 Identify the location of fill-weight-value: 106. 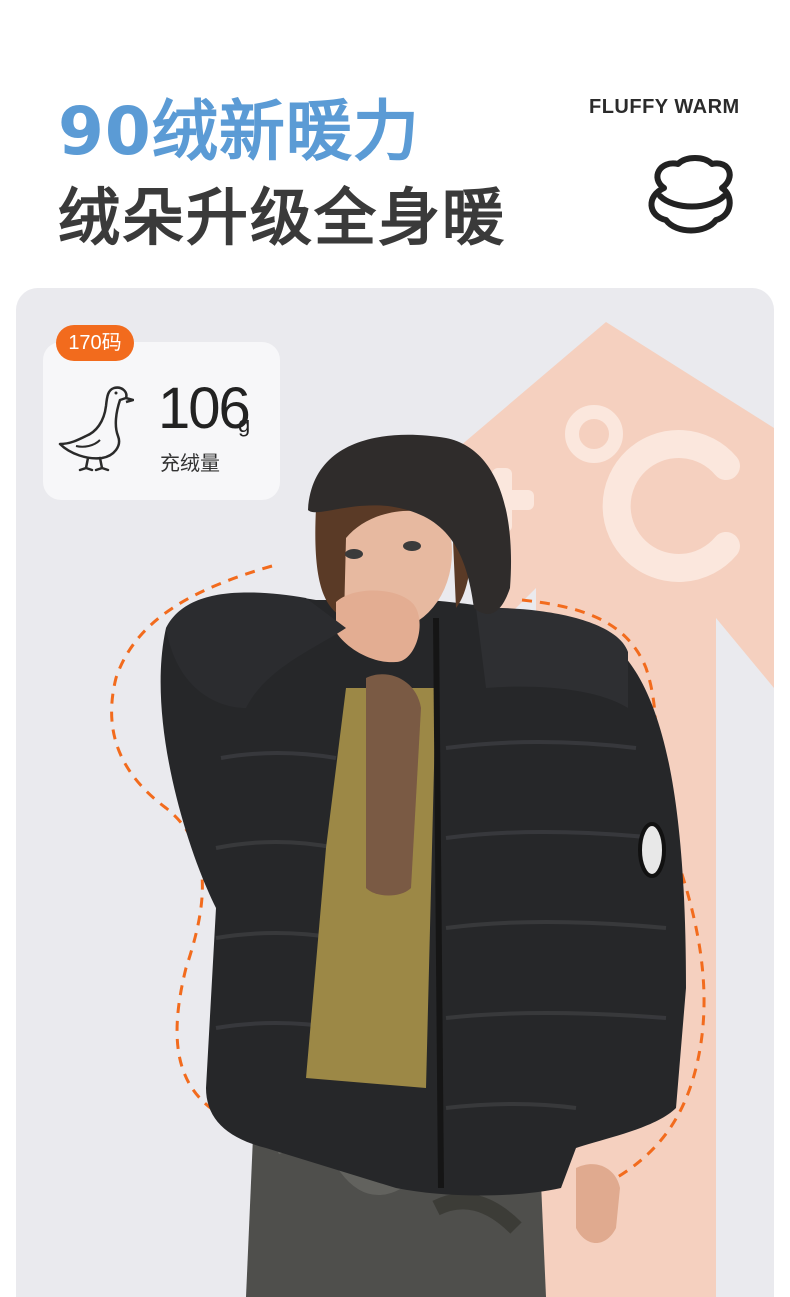
(204, 408).